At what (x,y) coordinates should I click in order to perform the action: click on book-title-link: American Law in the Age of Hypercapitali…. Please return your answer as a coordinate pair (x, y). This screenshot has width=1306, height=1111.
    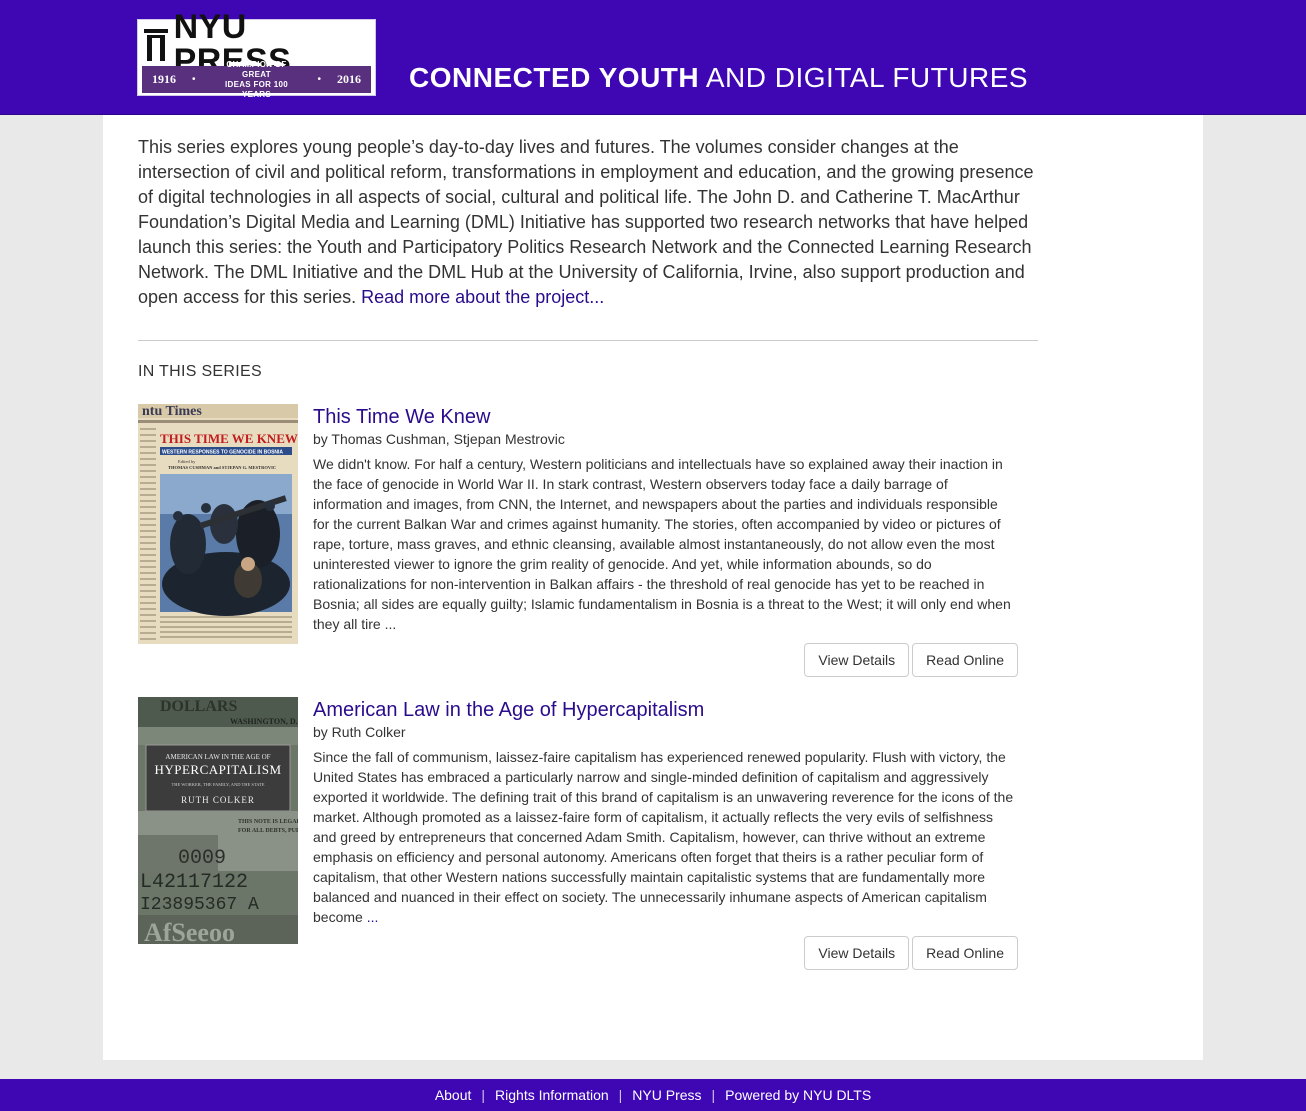
    Looking at the image, I should click on (665, 710).